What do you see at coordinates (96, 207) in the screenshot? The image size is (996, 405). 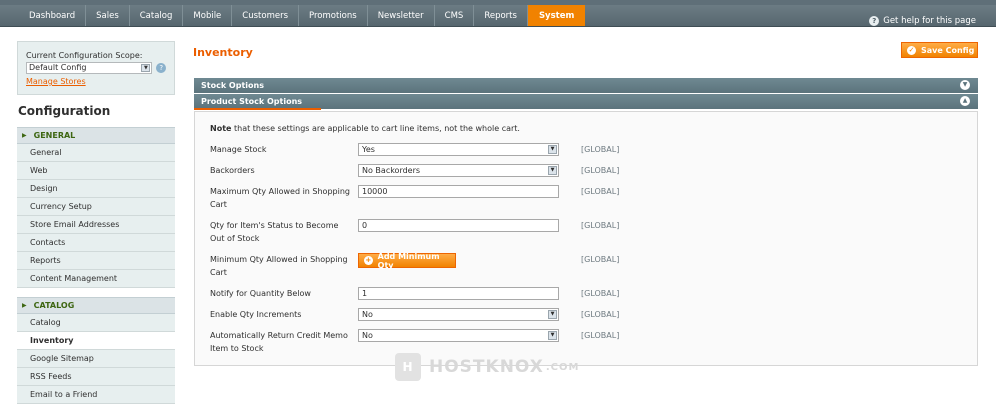 I see `sidebar-item-currency-setup: Currency Setup` at bounding box center [96, 207].